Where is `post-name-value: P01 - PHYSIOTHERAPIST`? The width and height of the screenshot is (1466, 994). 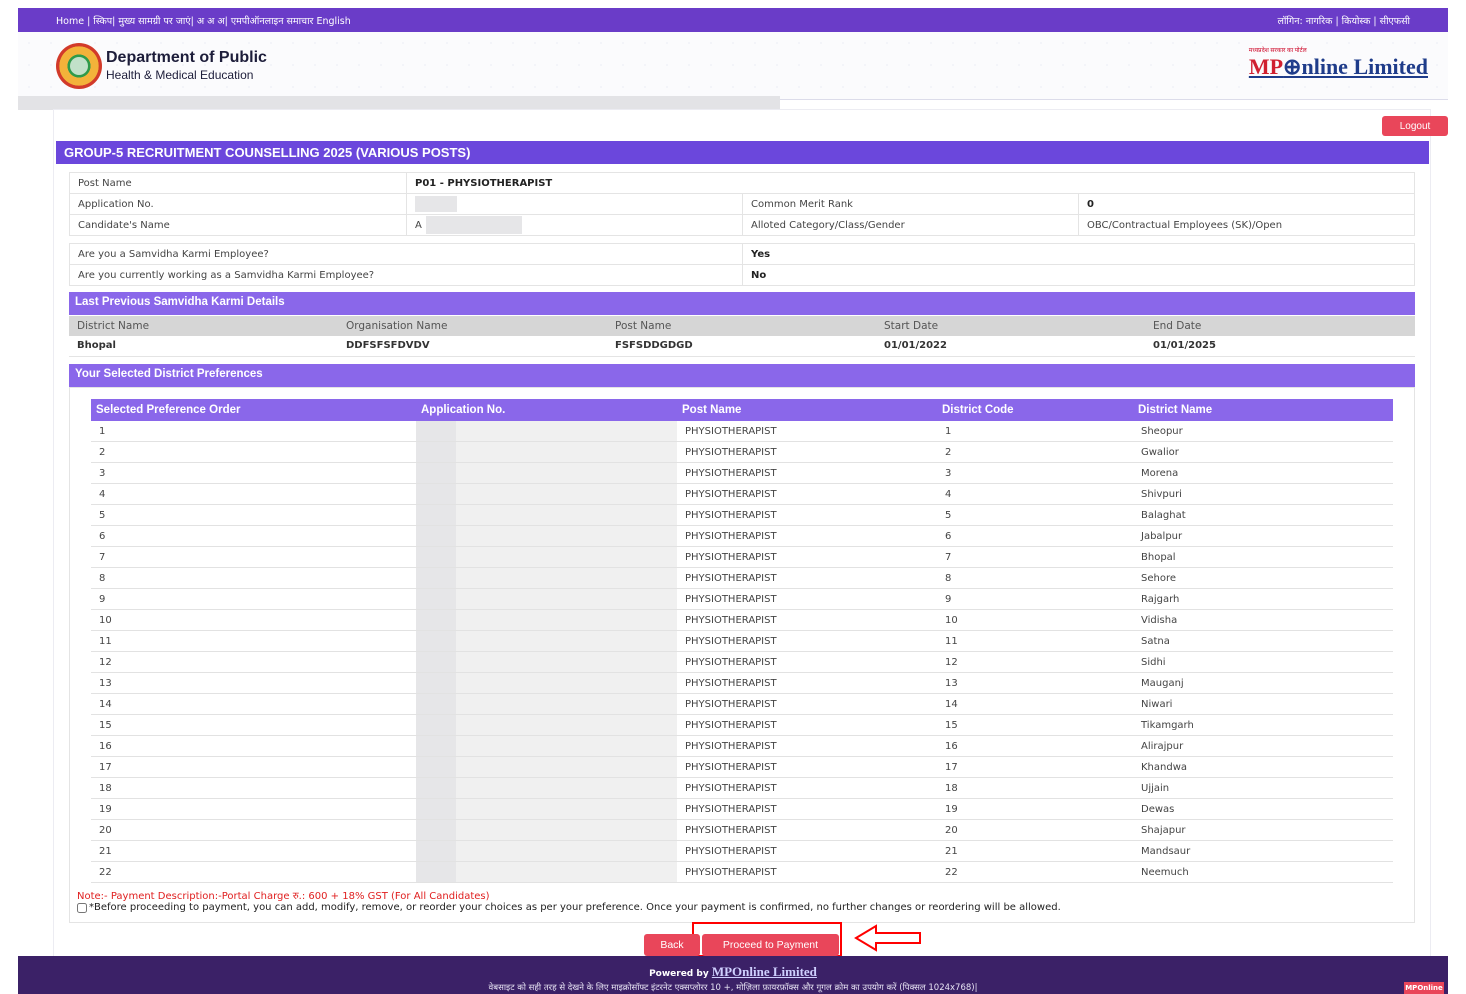 post-name-value: P01 - PHYSIOTHERAPIST is located at coordinates (910, 183).